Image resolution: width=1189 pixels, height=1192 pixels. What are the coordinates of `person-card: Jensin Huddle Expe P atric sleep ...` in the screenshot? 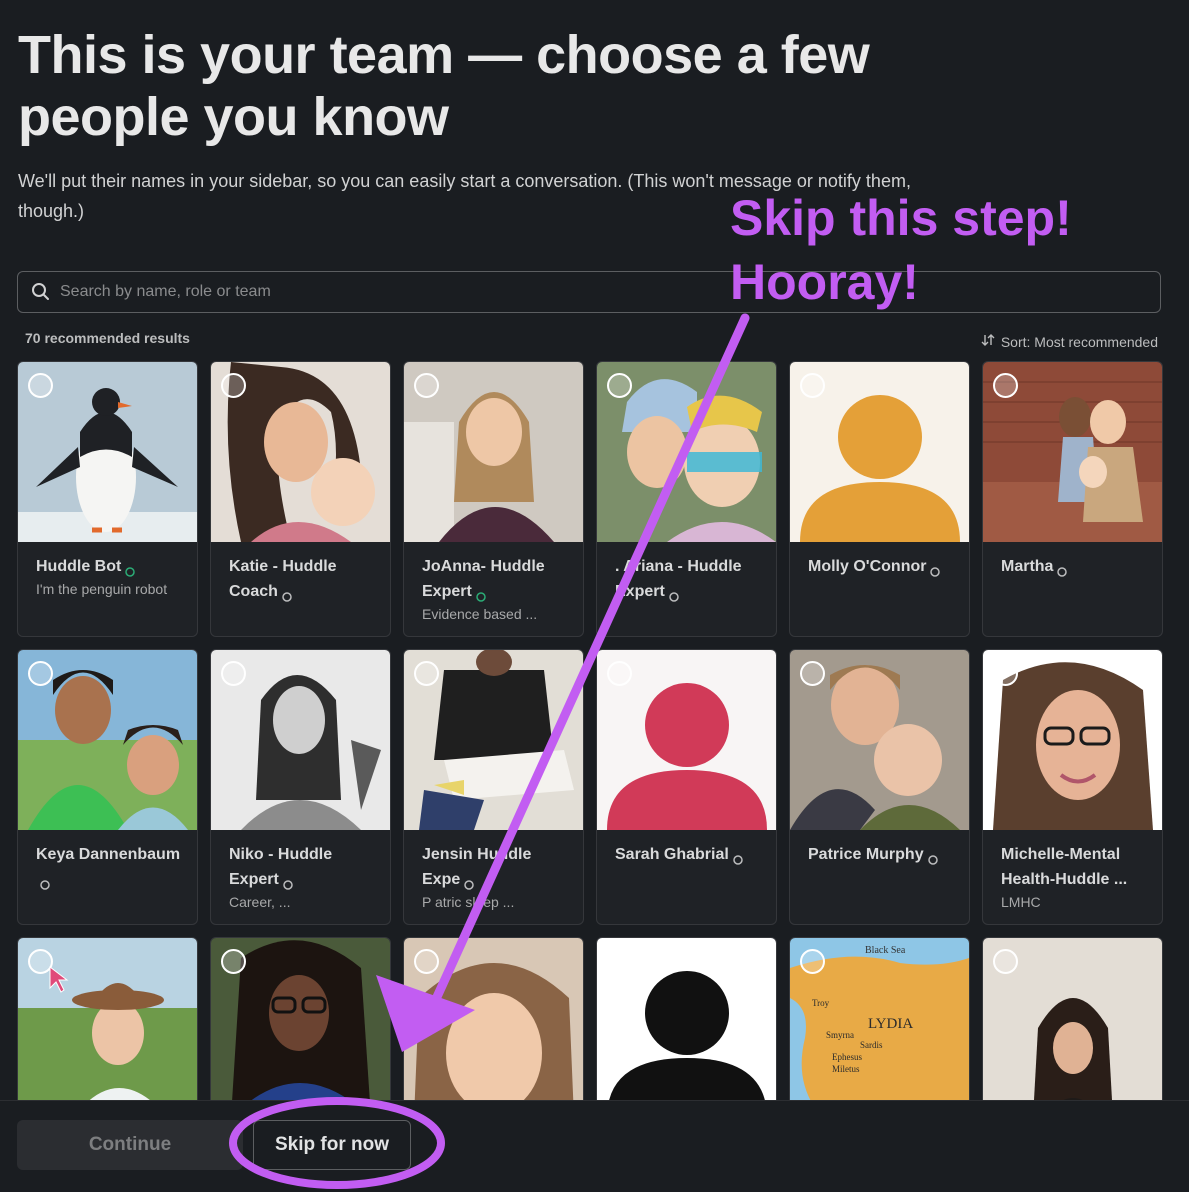 It's located at (493, 787).